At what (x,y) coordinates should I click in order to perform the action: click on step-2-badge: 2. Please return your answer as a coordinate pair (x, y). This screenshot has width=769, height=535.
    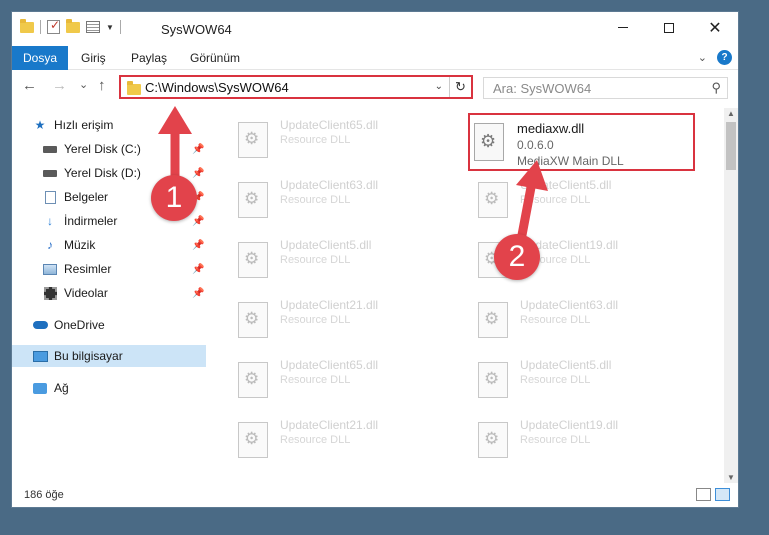
    Looking at the image, I should click on (517, 257).